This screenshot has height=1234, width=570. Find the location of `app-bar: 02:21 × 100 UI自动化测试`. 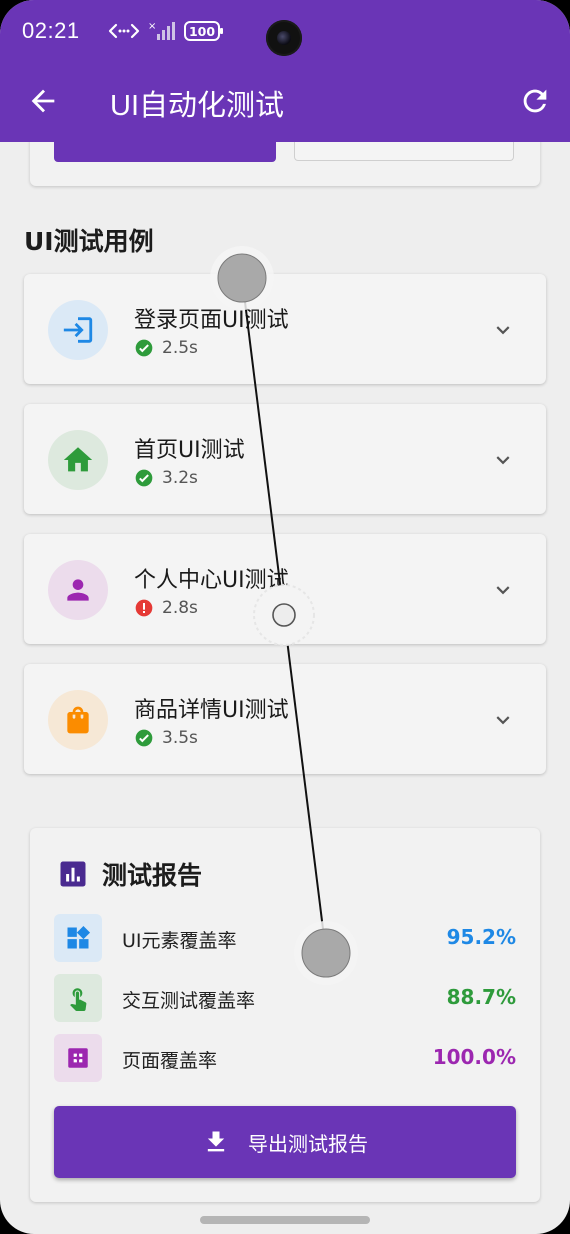

app-bar: 02:21 × 100 UI自动化测试 is located at coordinates (285, 71).